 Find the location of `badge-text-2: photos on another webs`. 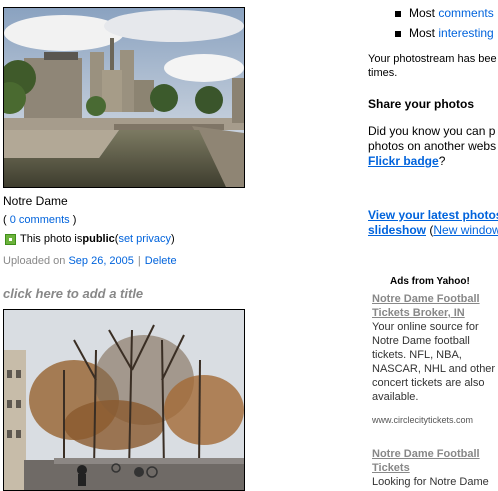

badge-text-2: photos on another webs is located at coordinates (432, 146).